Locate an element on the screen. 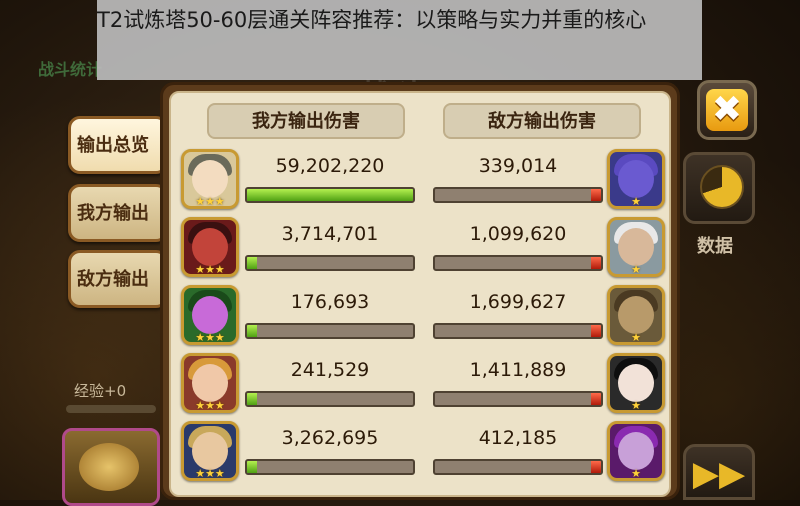 This screenshot has width=800, height=506. experience-label: 经验+0 is located at coordinates (100, 391).